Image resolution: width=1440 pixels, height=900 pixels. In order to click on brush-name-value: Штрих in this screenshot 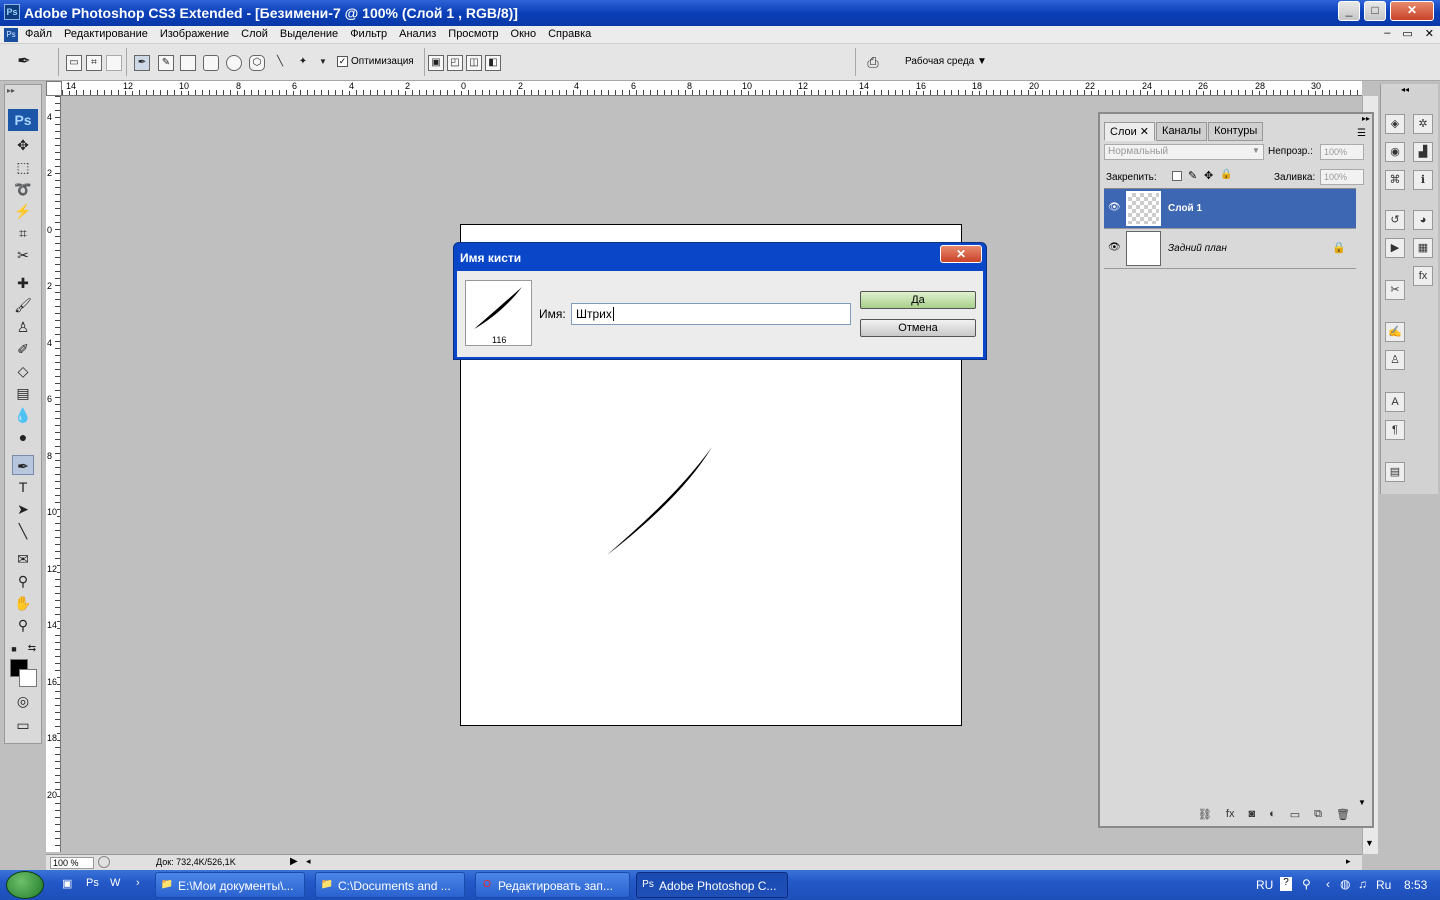, I will do `click(594, 314)`.